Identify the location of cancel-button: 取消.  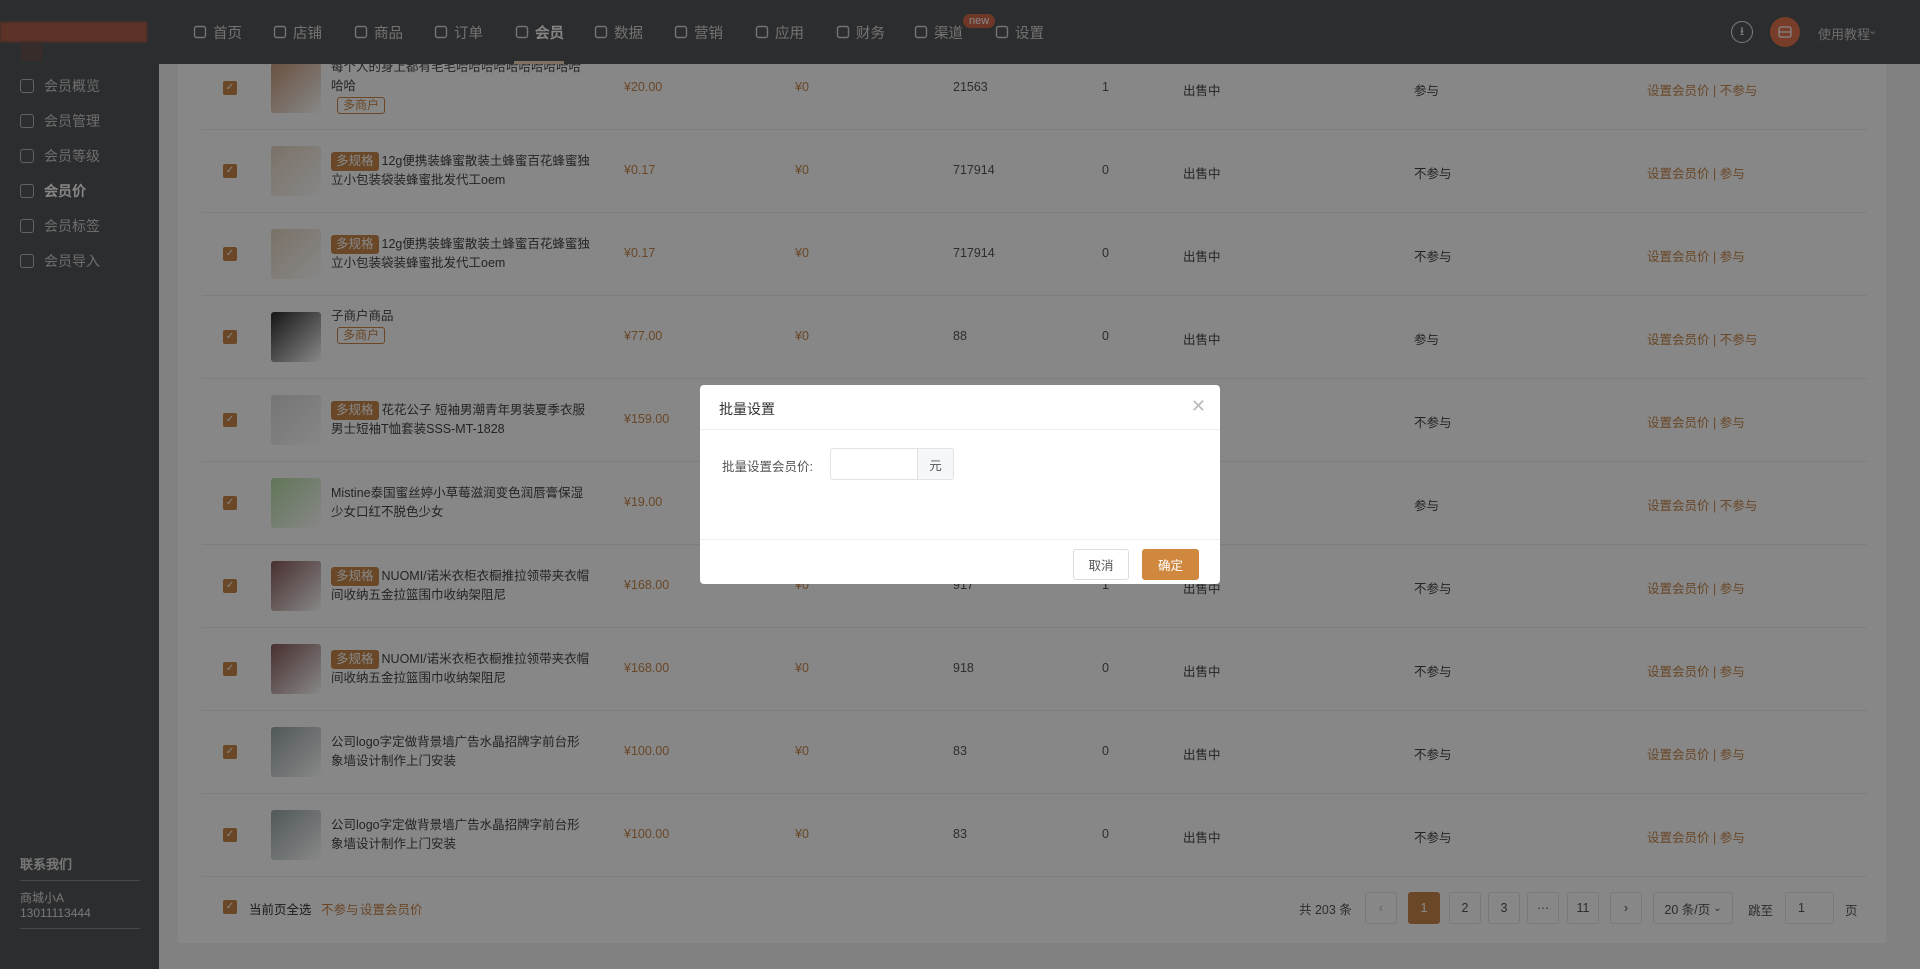
(1101, 564).